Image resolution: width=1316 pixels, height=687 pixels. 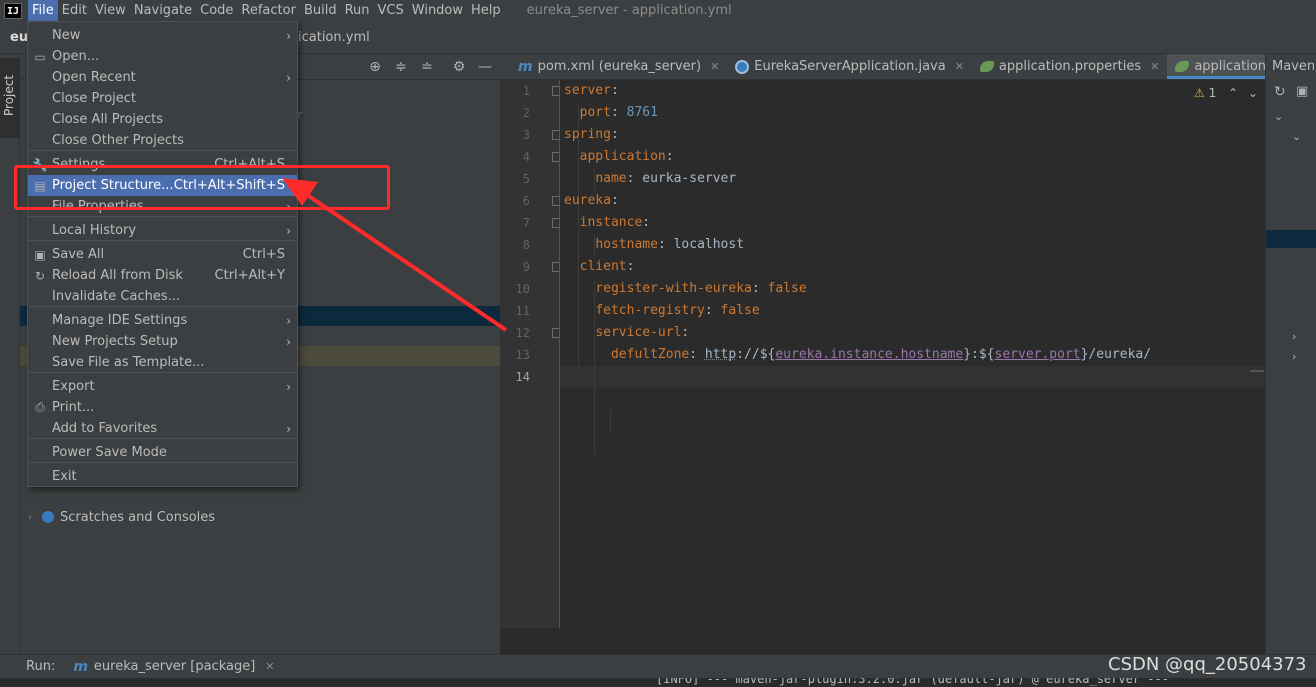 I want to click on maven-icon: m, so click(x=525, y=66).